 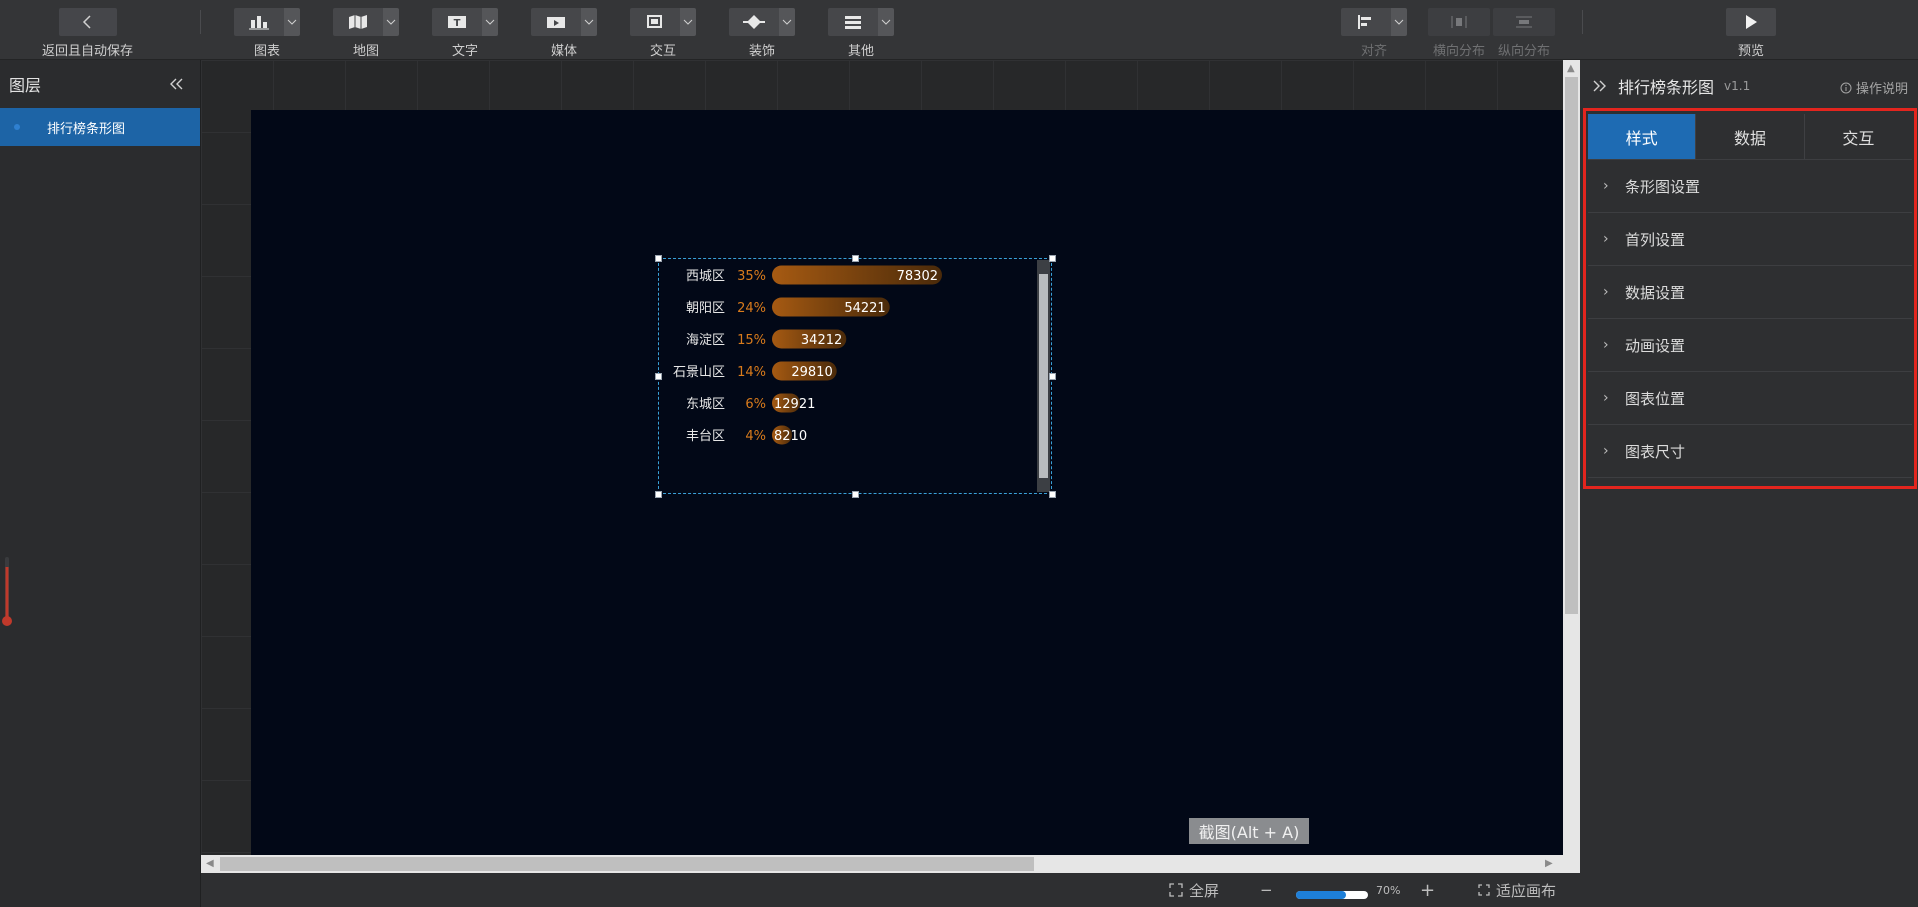 What do you see at coordinates (762, 33) in the screenshot?
I see `decoration-menu-button: 装饰` at bounding box center [762, 33].